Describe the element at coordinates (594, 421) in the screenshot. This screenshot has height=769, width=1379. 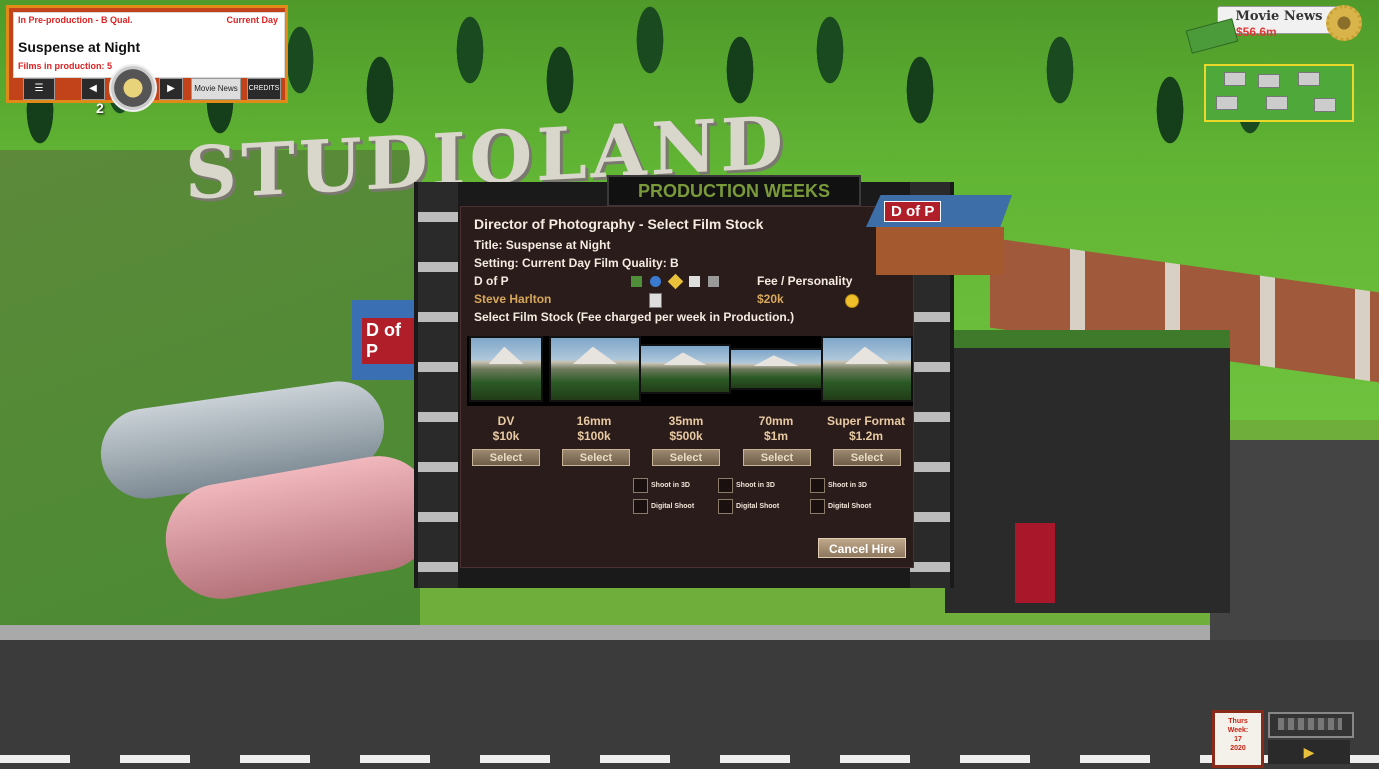
I see `stock-name: 16mm` at that location.